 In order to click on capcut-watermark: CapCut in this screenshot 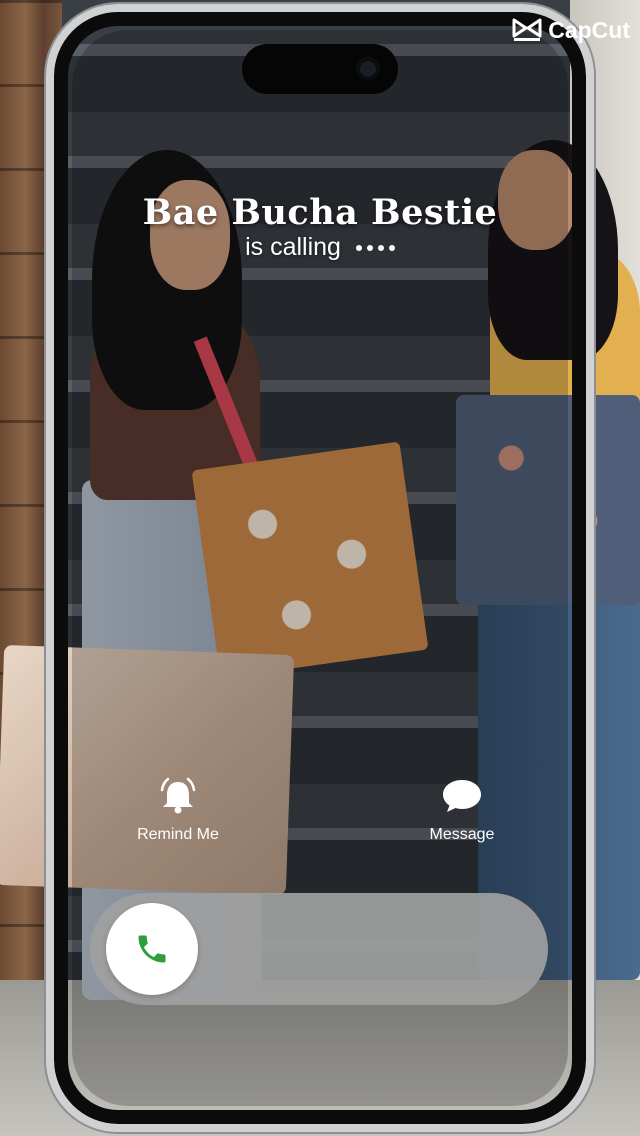, I will do `click(571, 30)`.